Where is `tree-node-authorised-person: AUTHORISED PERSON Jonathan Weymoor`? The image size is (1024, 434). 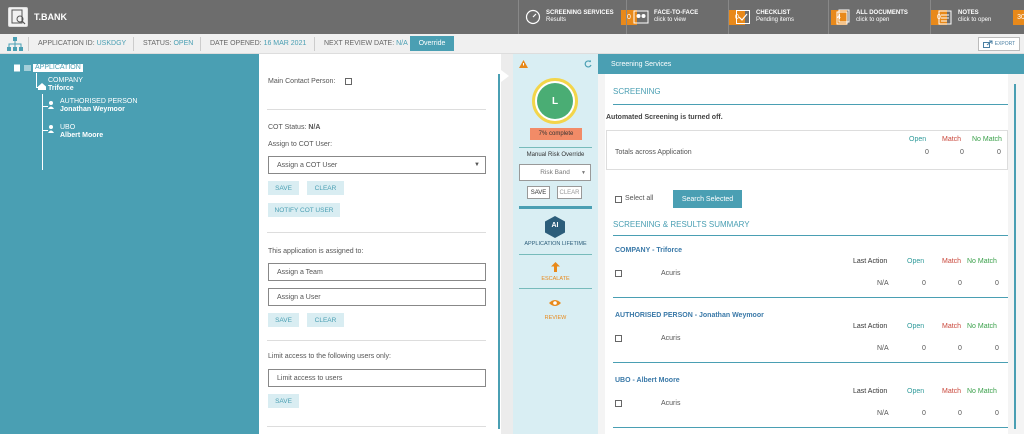
tree-node-authorised-person: AUTHORISED PERSON Jonathan Weymoor is located at coordinates (98, 106).